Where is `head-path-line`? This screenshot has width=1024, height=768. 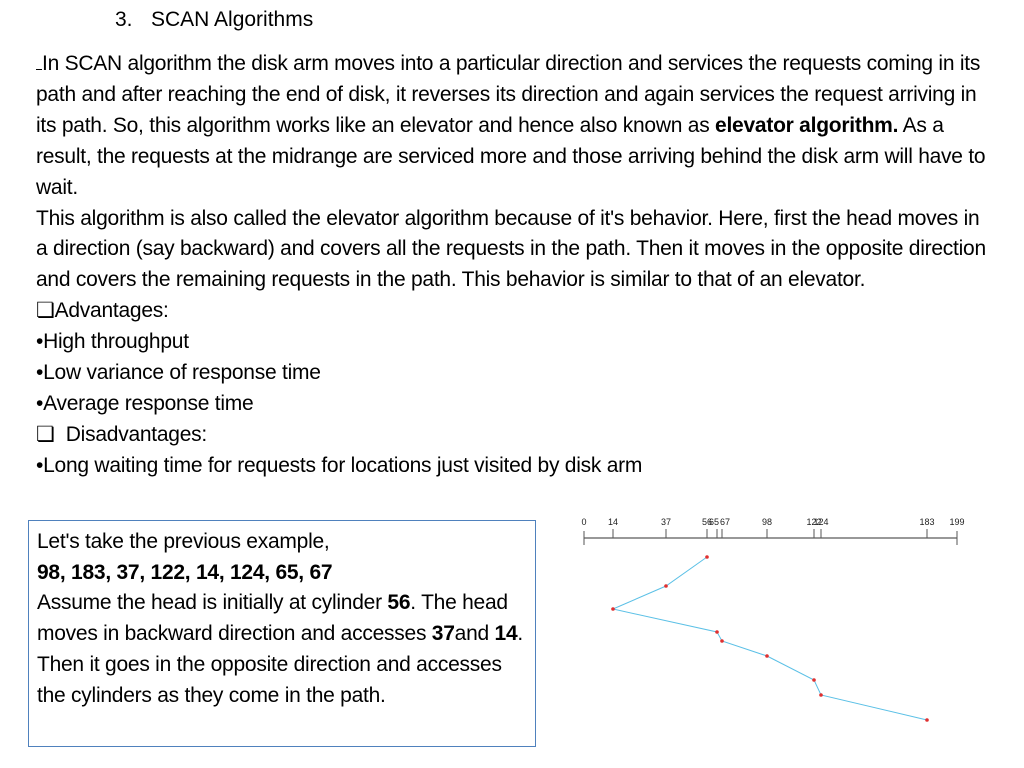
head-path-line is located at coordinates (769, 638).